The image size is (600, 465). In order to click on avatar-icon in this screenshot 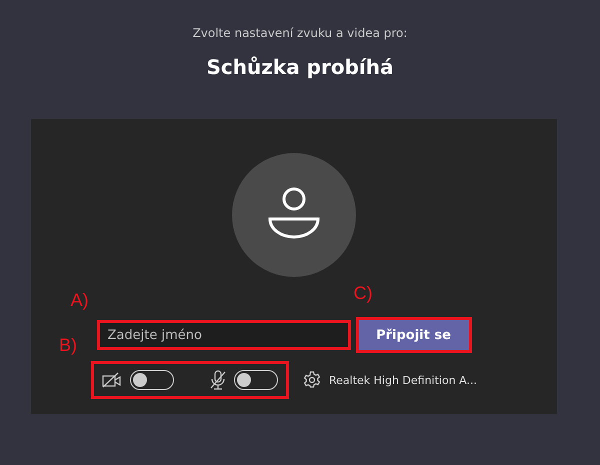, I will do `click(294, 215)`.